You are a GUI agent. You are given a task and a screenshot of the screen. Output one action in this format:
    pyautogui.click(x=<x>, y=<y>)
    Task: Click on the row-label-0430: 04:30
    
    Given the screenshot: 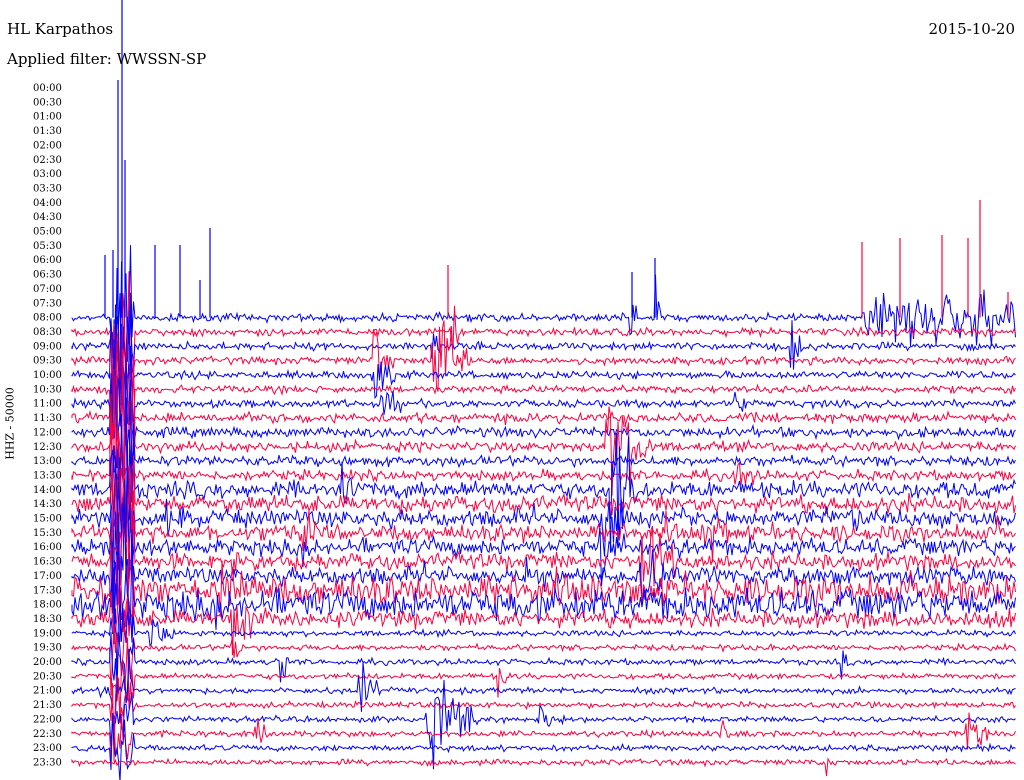 What is the action you would take?
    pyautogui.click(x=47, y=217)
    